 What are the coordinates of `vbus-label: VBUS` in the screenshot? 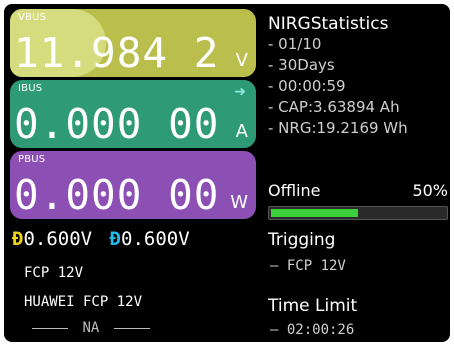 It's located at (32, 17).